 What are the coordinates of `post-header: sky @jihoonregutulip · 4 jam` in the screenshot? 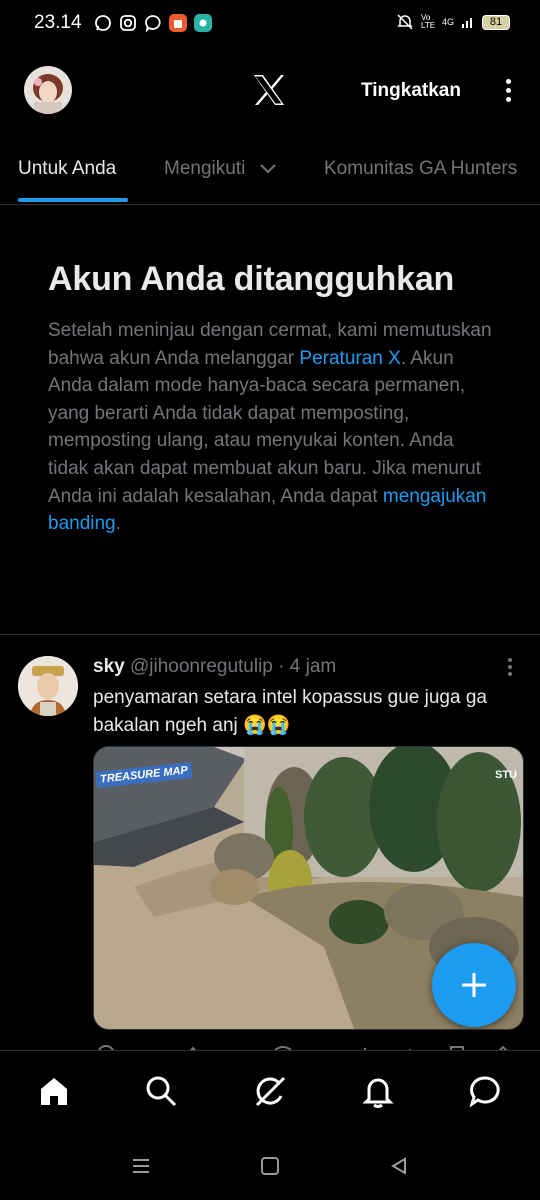 It's located at (214, 667).